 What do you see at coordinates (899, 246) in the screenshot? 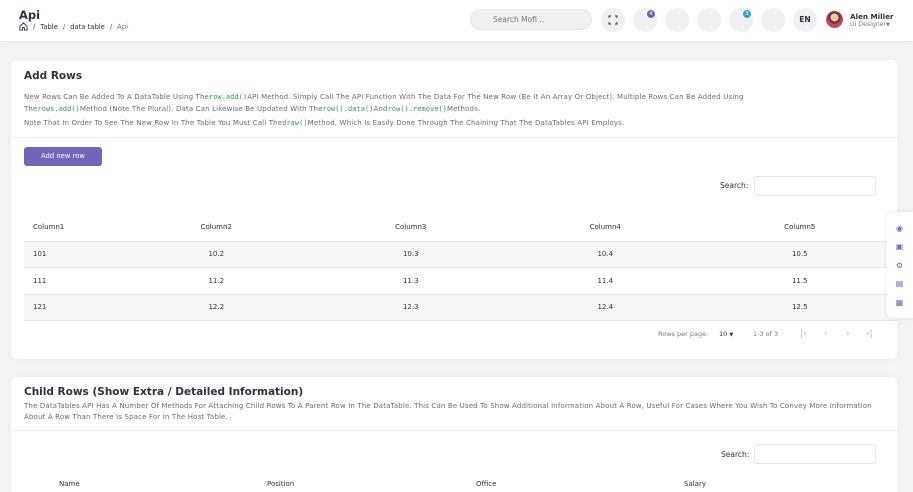
I see `layout-icon: ▣` at bounding box center [899, 246].